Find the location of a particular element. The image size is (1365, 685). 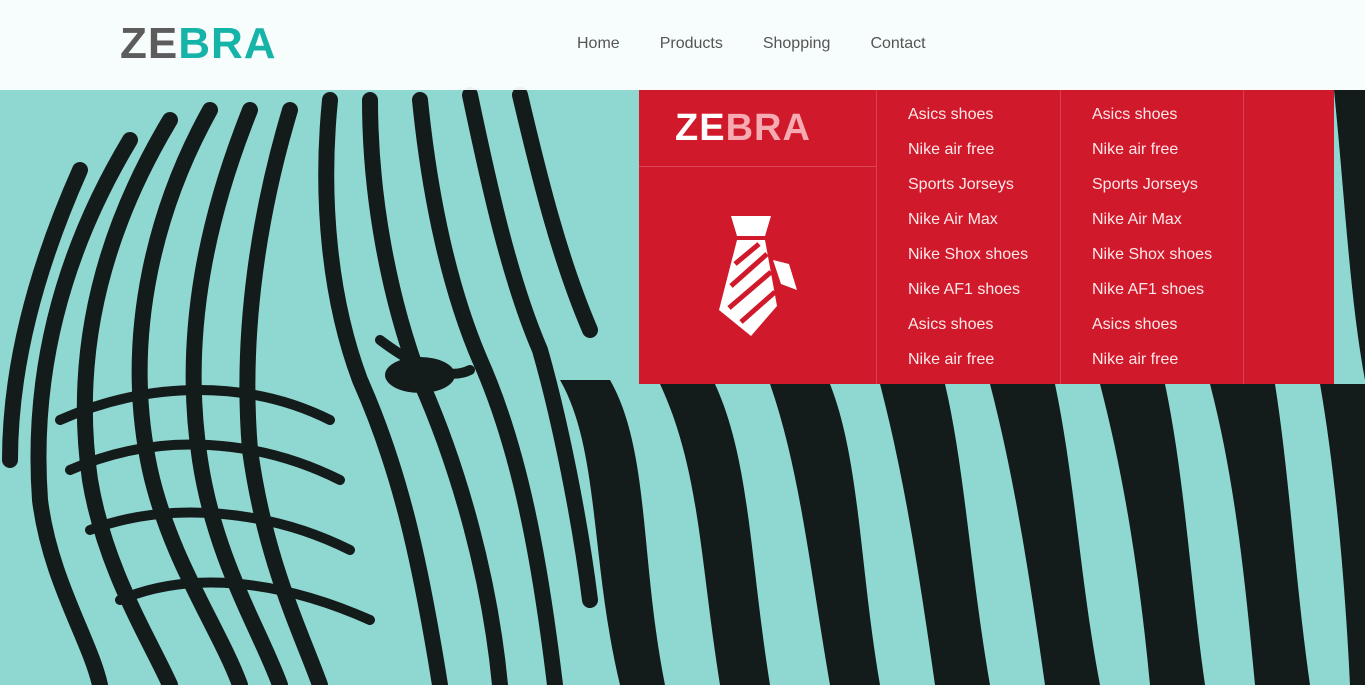

mega-logo-part2: BRA is located at coordinates (768, 128).